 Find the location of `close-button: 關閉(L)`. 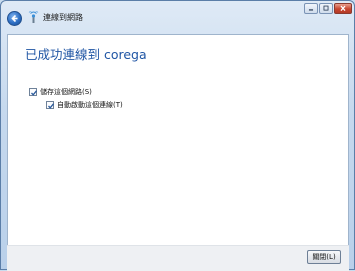

close-button: 關閉(L) is located at coordinates (324, 257).